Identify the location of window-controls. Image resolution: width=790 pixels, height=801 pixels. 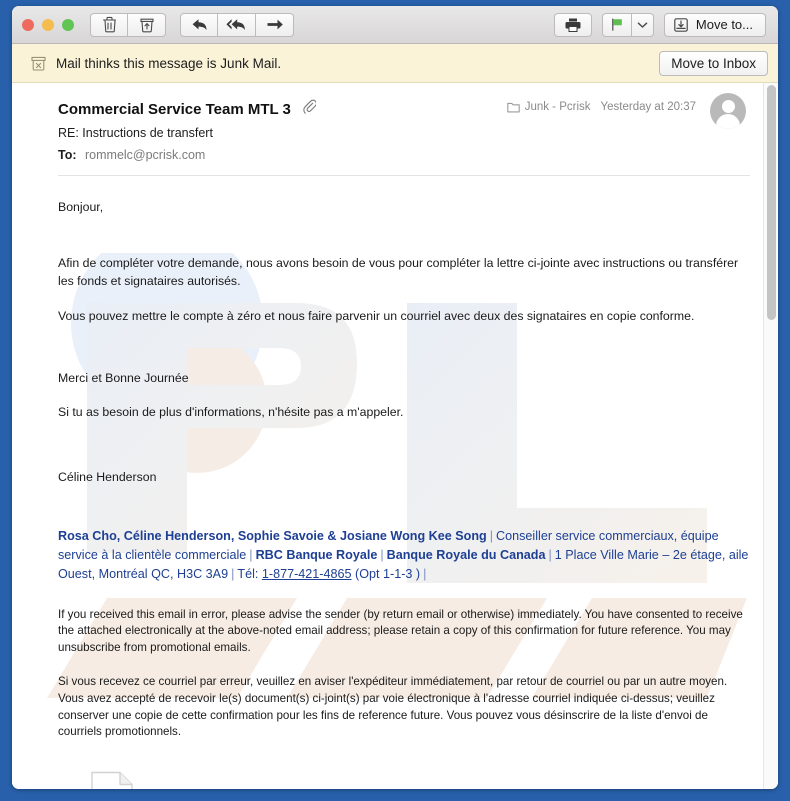
(48, 24).